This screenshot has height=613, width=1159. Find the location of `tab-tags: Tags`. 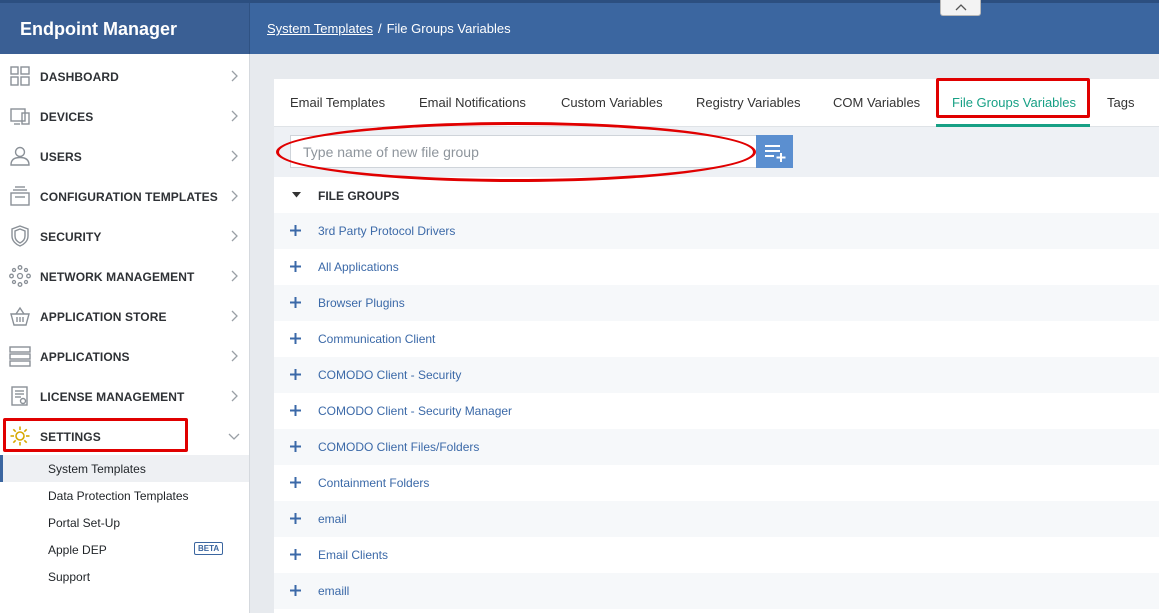

tab-tags: Tags is located at coordinates (1120, 102).